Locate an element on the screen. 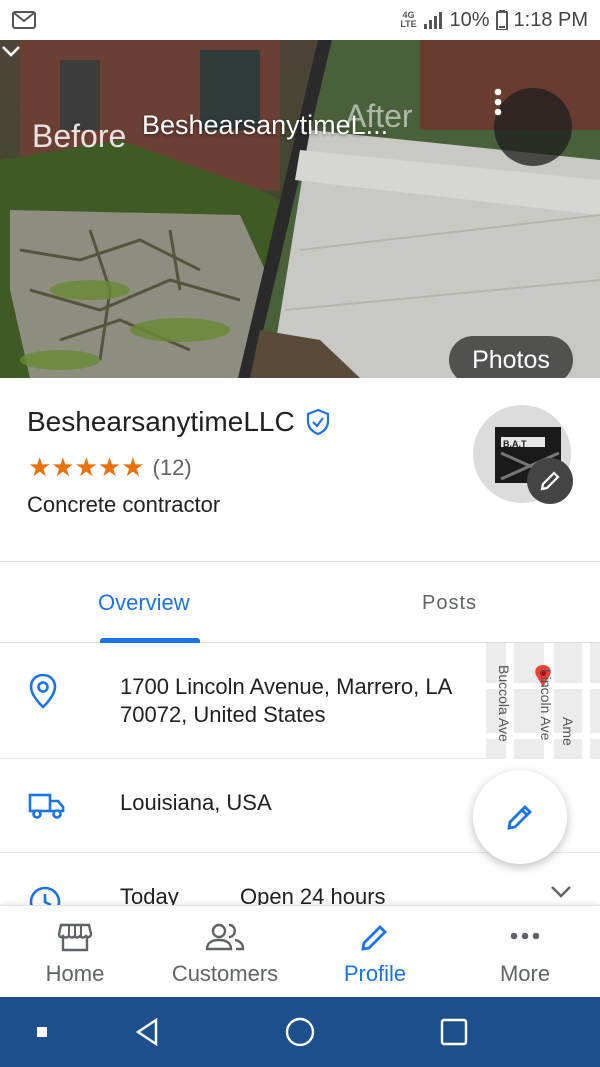  overflow-menu-button is located at coordinates (533, 127).